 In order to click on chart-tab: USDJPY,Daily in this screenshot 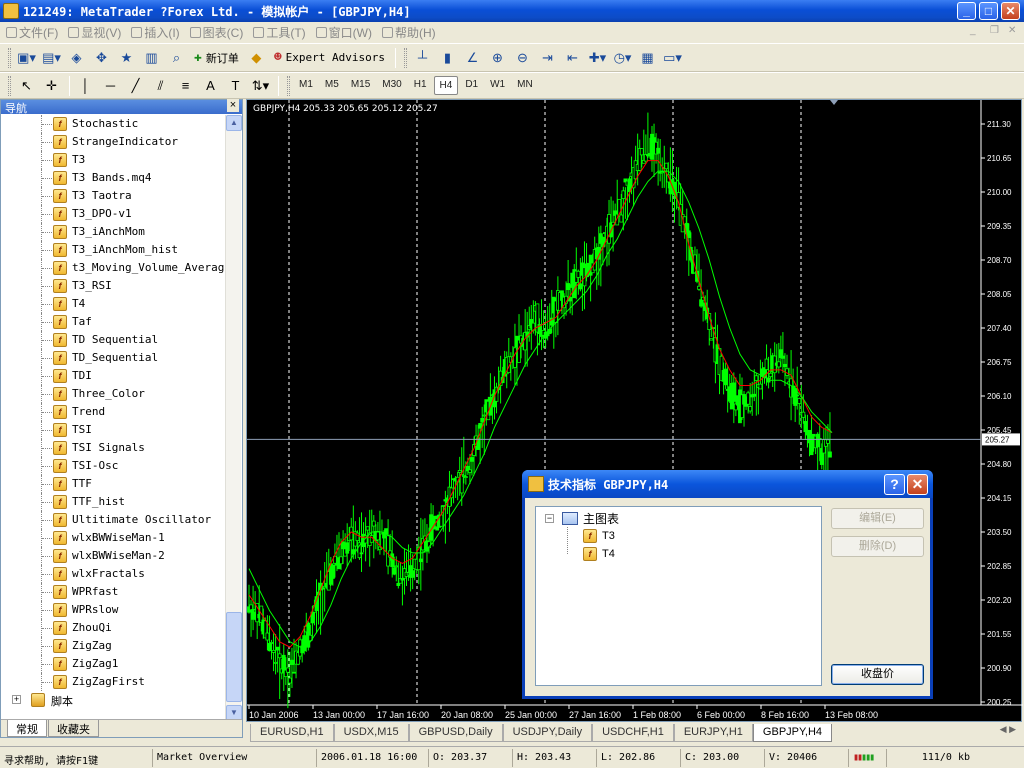, I will do `click(547, 733)`.